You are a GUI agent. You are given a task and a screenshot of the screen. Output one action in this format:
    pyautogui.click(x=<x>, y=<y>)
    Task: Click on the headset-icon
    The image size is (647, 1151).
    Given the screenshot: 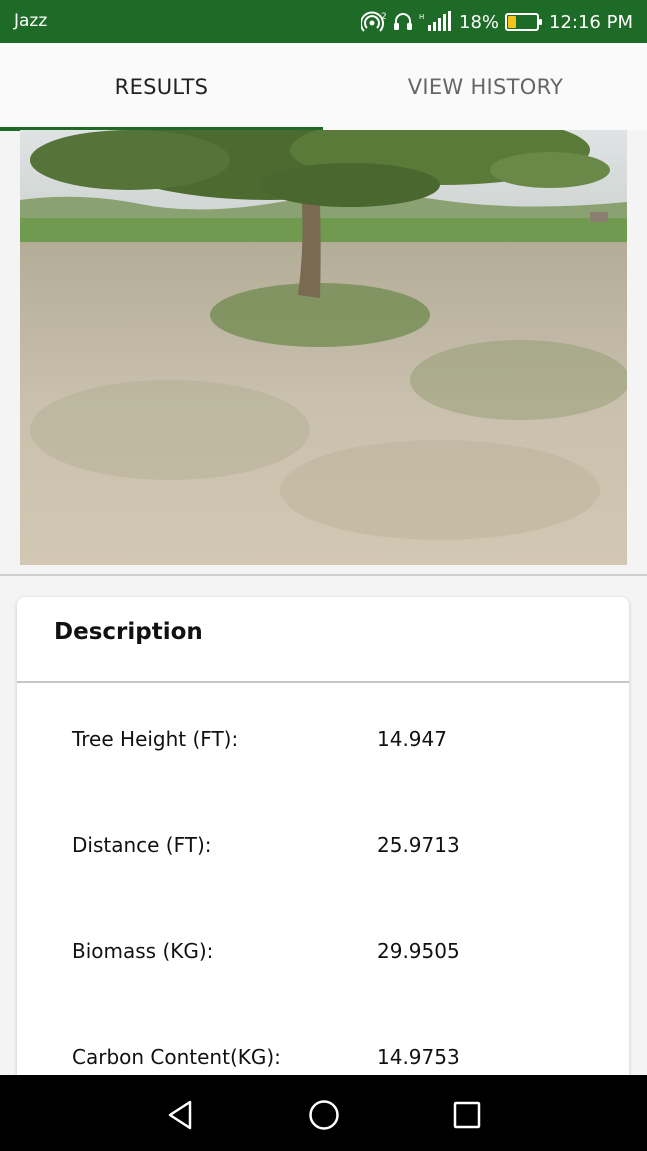 What is the action you would take?
    pyautogui.click(x=403, y=22)
    